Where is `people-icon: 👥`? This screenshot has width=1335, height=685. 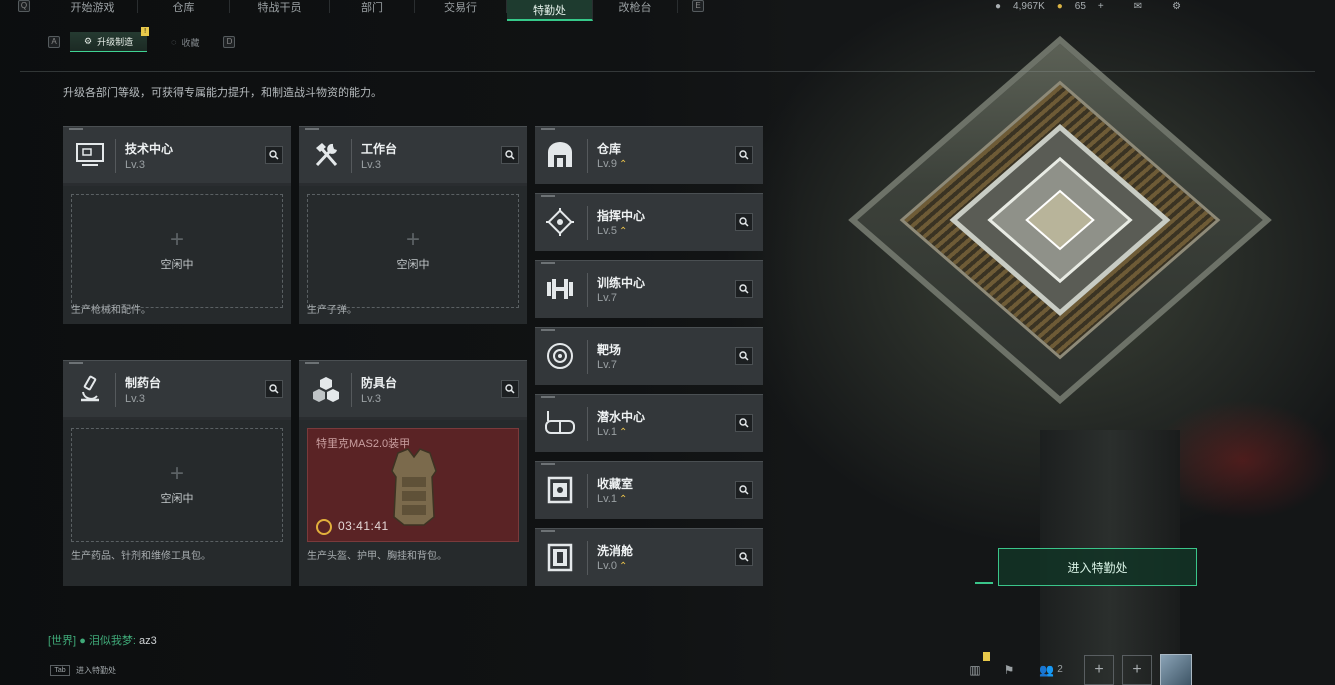
people-icon: 👥 is located at coordinates (1047, 669).